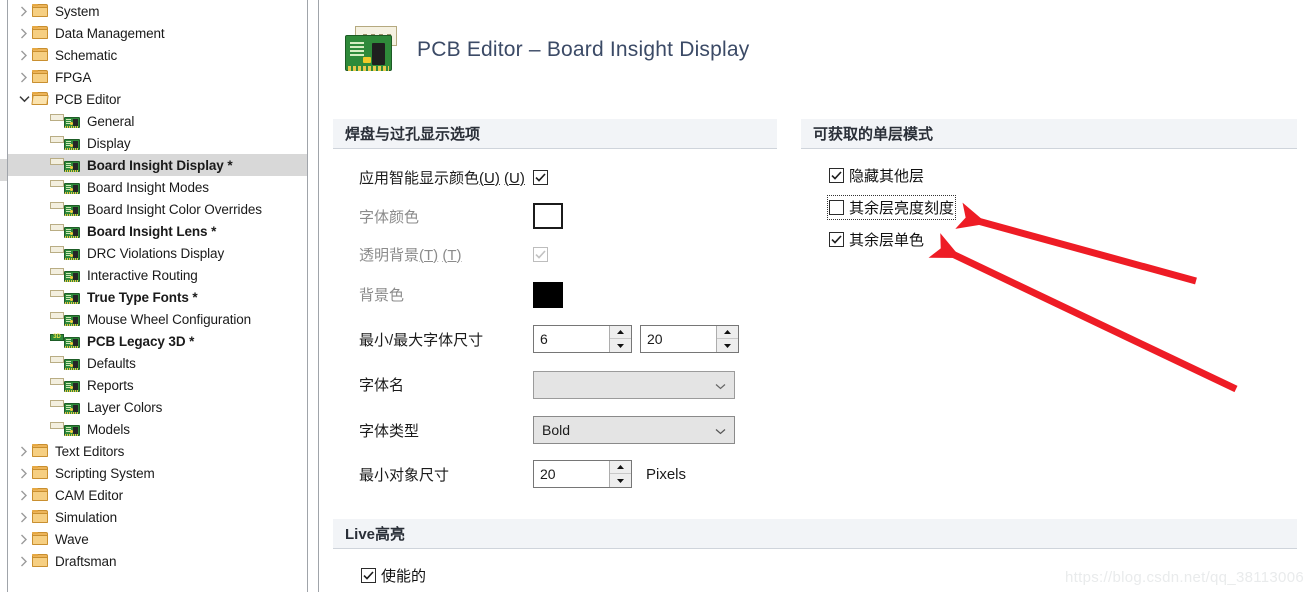 The image size is (1310, 592). What do you see at coordinates (404, 475) in the screenshot?
I see `label-min-object-size: 最小对象尺寸` at bounding box center [404, 475].